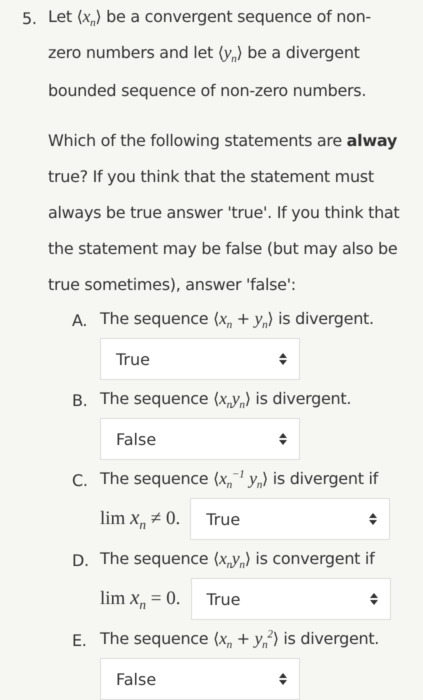 The width and height of the screenshot is (423, 700). I want to click on statement-text: The sequence ⟨x$_{n}$ + y$_{n}$$^{2}$⟩ is divergent., so click(240, 640).